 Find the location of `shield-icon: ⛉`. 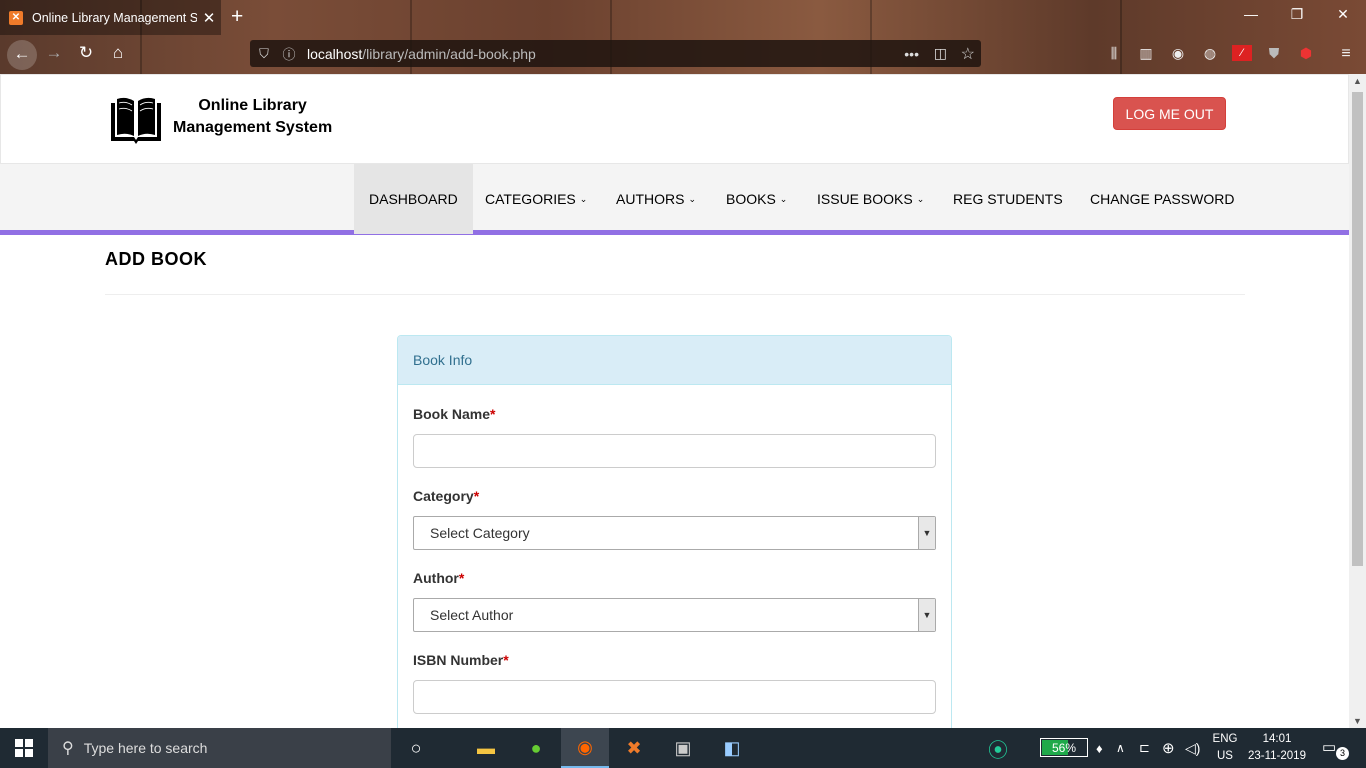

shield-icon: ⛉ is located at coordinates (264, 53).